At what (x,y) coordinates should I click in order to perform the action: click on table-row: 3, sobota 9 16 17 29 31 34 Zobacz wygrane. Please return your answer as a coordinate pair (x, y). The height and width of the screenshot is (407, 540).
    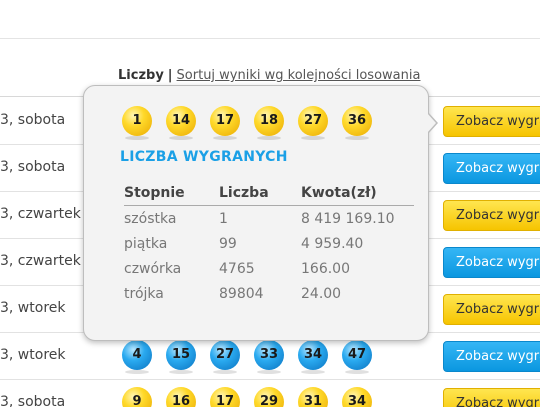
    Looking at the image, I should click on (270, 393).